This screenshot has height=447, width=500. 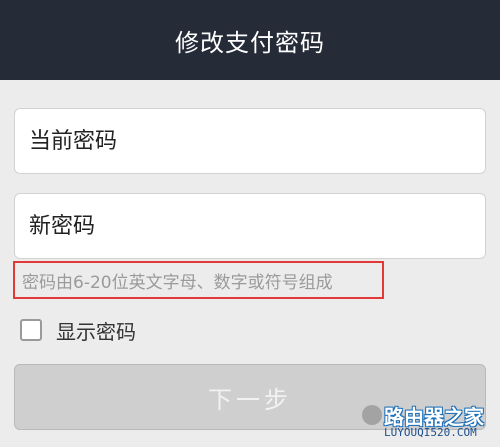 What do you see at coordinates (257, 141) in the screenshot?
I see `current-password-input` at bounding box center [257, 141].